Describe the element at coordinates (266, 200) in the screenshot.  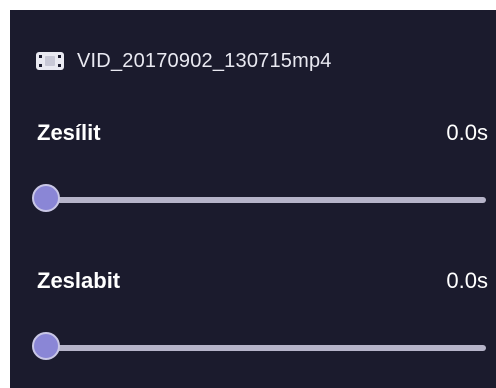
I see `fade-in-slider-track` at that location.